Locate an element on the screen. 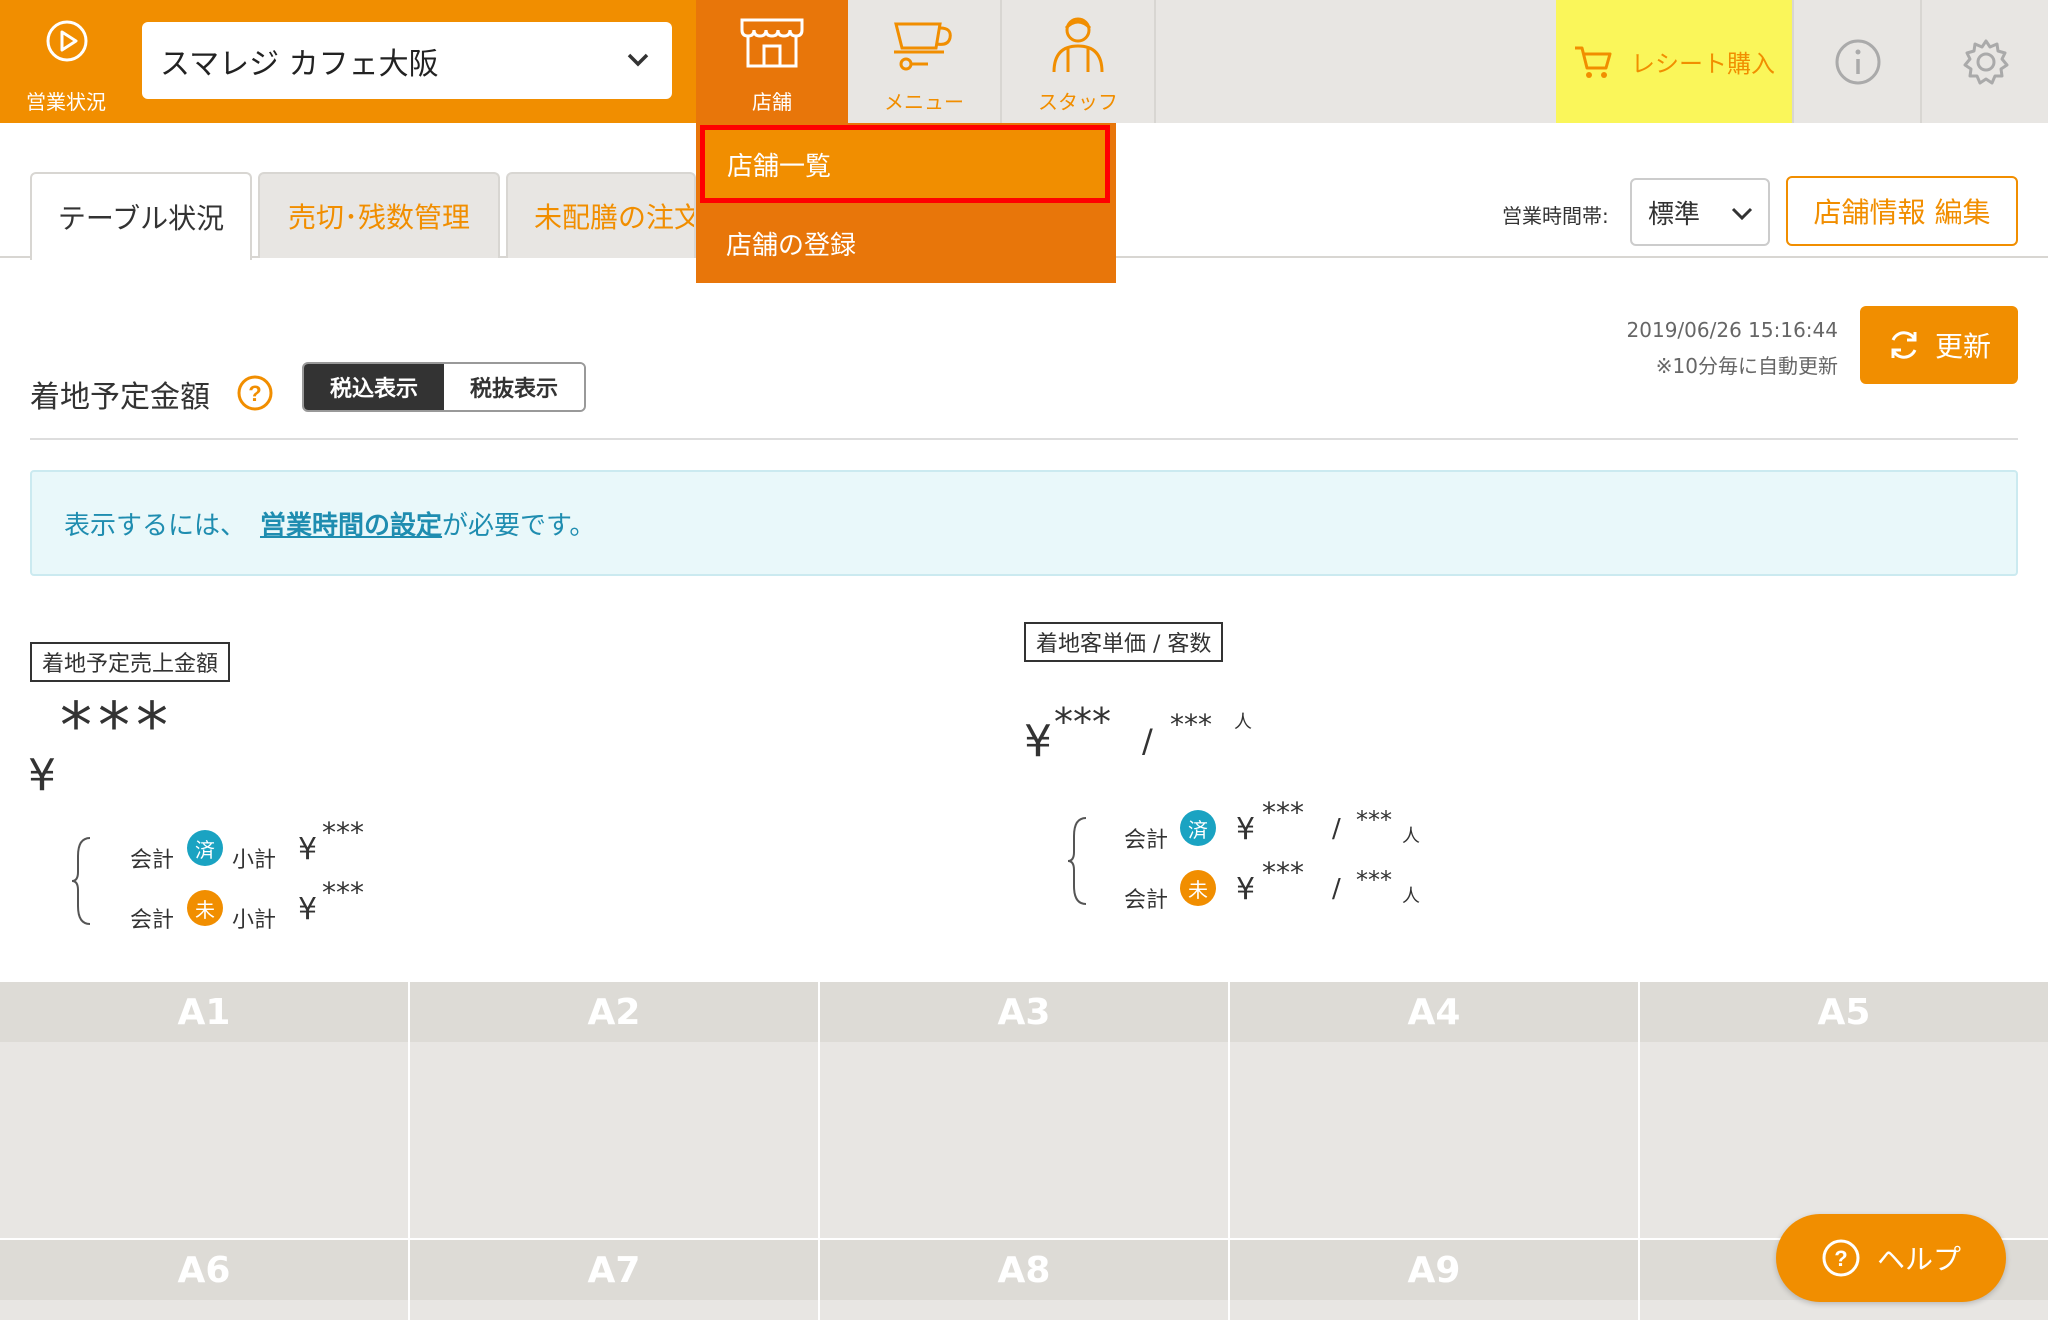 The height and width of the screenshot is (1320, 2048). top-header: 営業状況 スマレジ カフェ大阪 店舗 メニュー スタッフ レシート購入 is located at coordinates (1024, 61).